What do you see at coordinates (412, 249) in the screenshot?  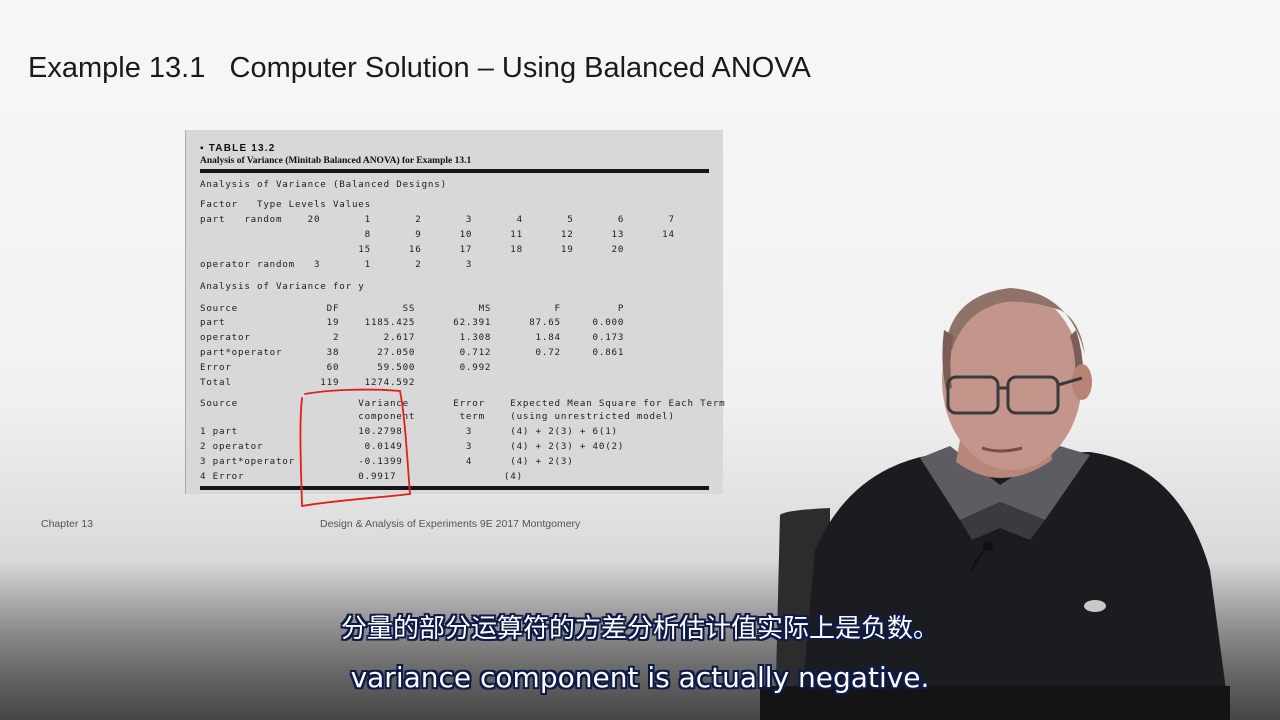 I see `factor-line: 15 16 17 18 19 20` at bounding box center [412, 249].